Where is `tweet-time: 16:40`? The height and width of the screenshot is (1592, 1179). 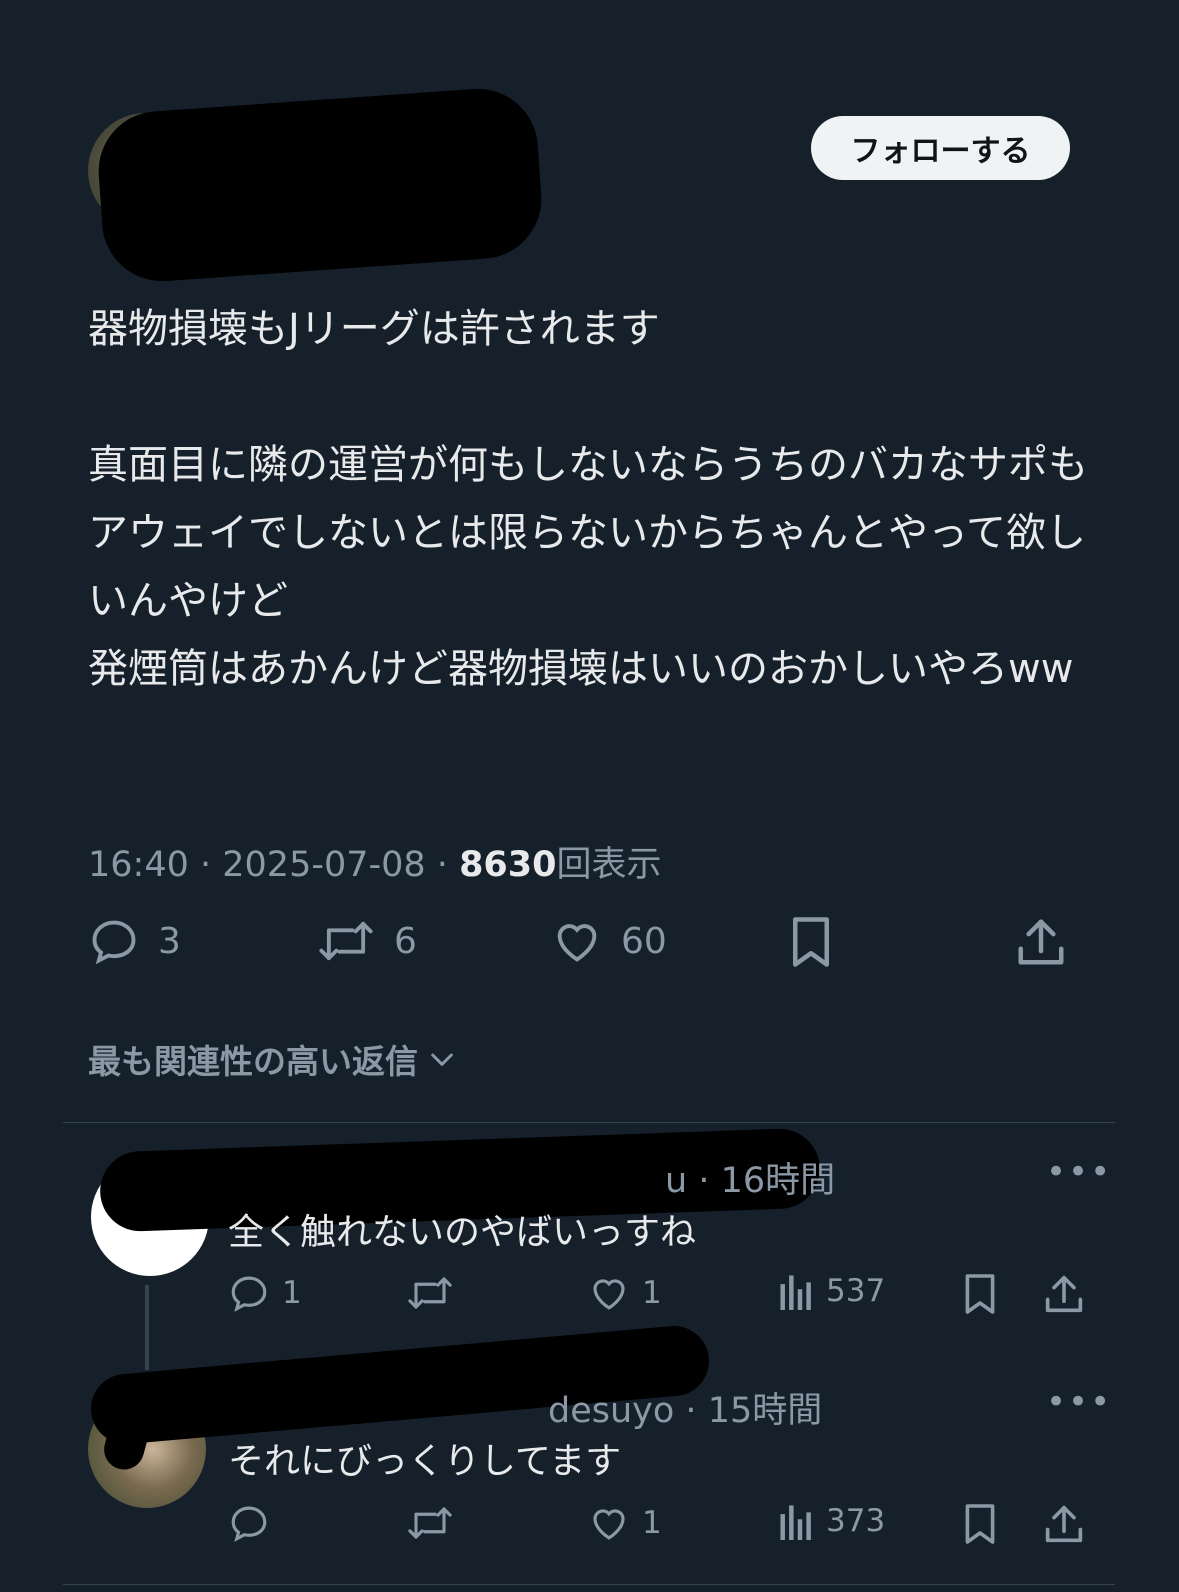 tweet-time: 16:40 is located at coordinates (138, 865).